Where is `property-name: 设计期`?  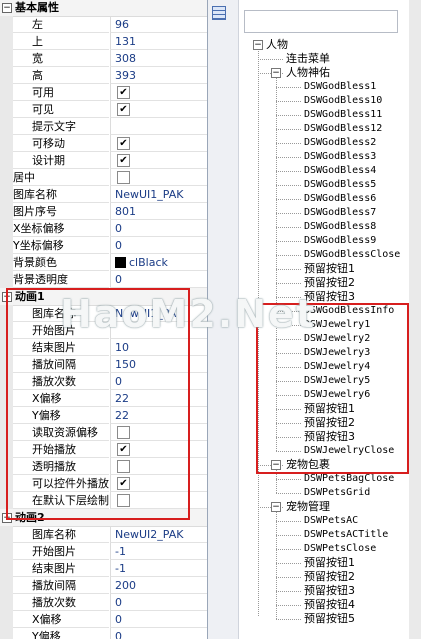
property-name: 设计期 is located at coordinates (61, 160).